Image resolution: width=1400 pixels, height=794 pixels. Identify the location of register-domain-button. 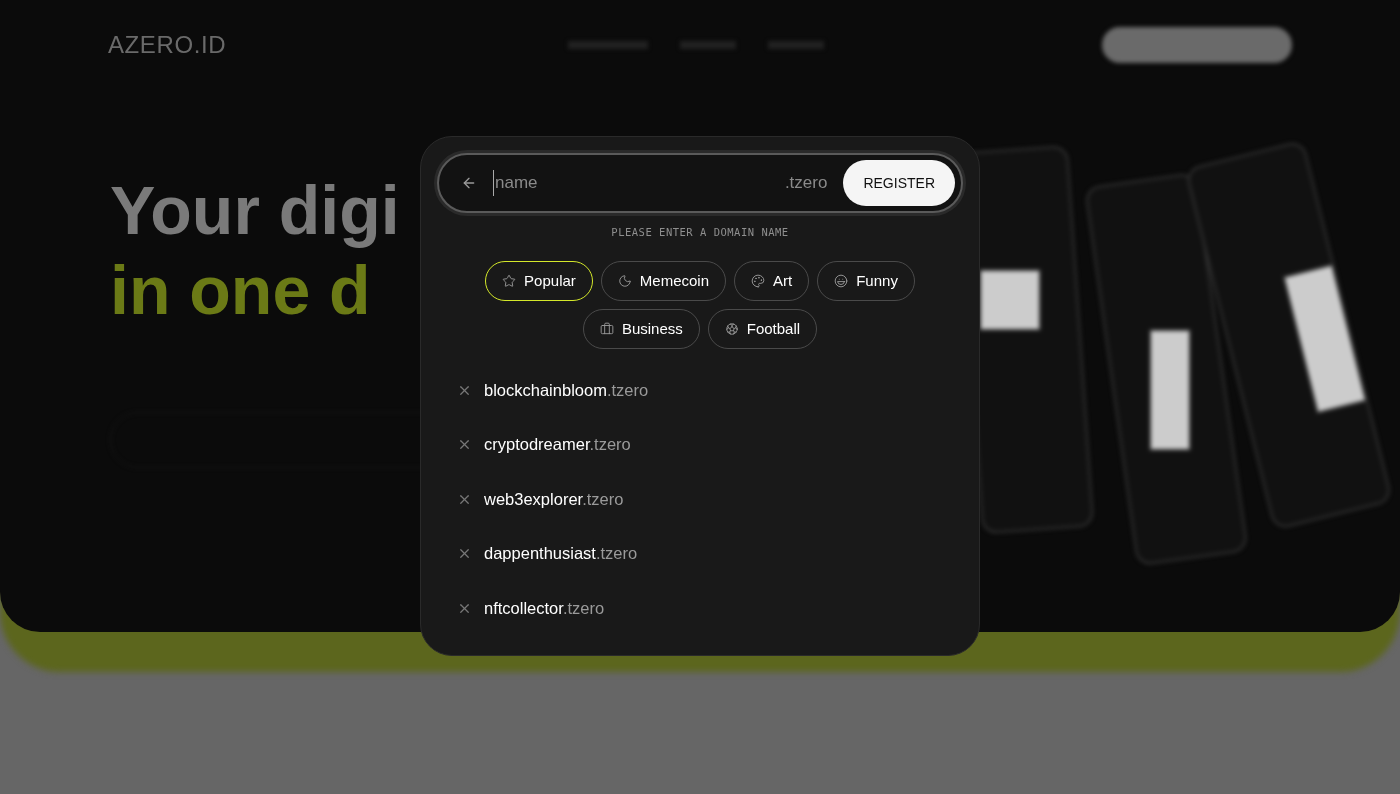
(1197, 45).